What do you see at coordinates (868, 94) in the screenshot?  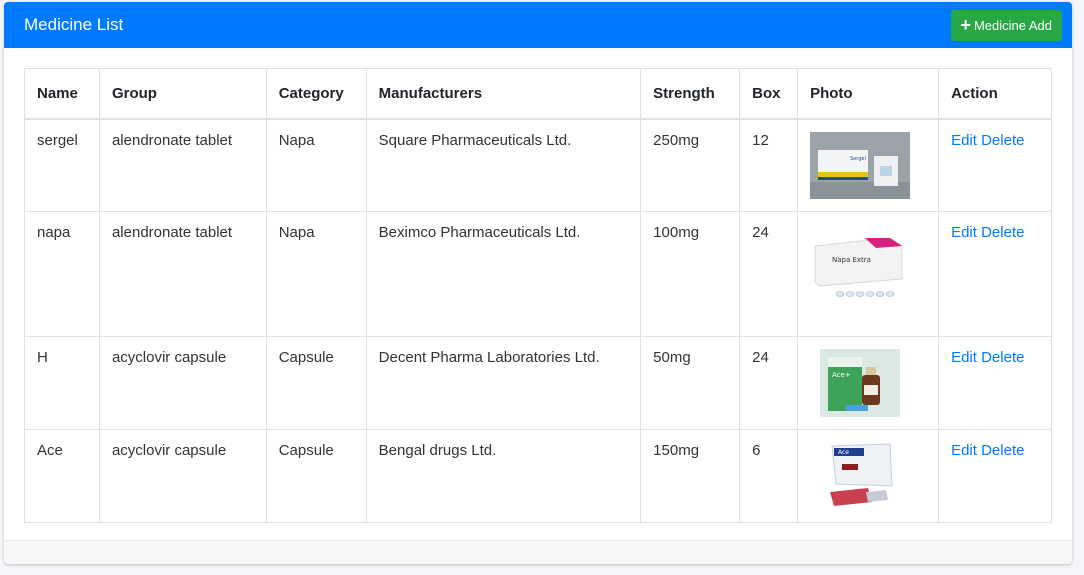 I see `column-header-photo: Photo` at bounding box center [868, 94].